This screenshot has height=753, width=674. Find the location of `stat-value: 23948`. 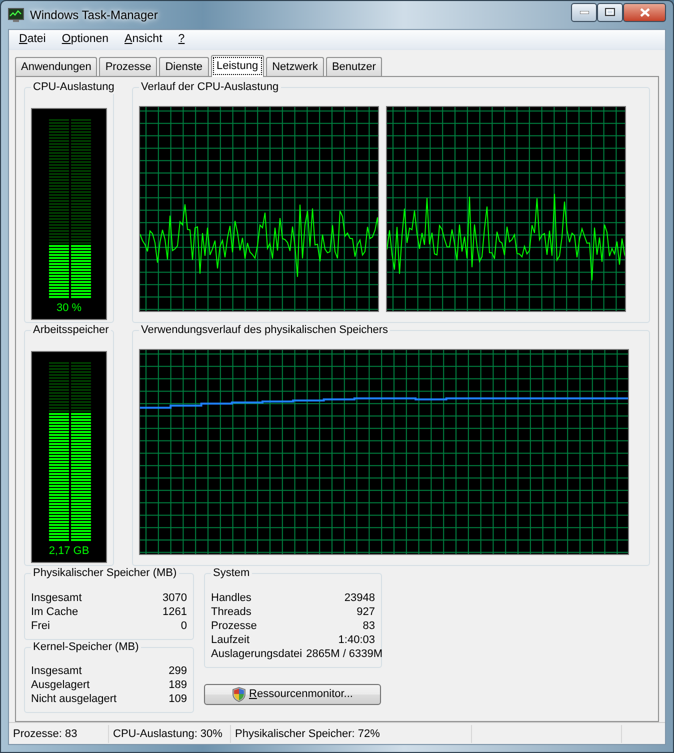

stat-value: 23948 is located at coordinates (359, 597).